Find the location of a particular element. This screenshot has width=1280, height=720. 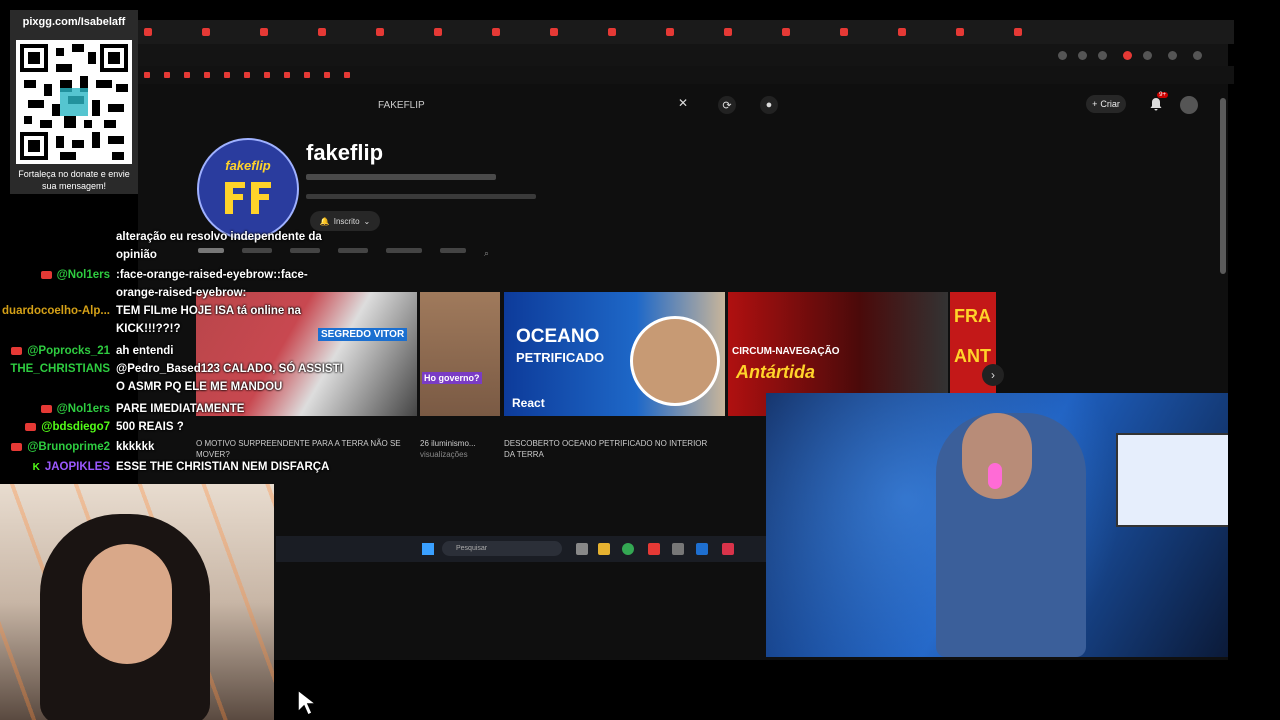

clear-search-icon: ✕ is located at coordinates (683, 103).